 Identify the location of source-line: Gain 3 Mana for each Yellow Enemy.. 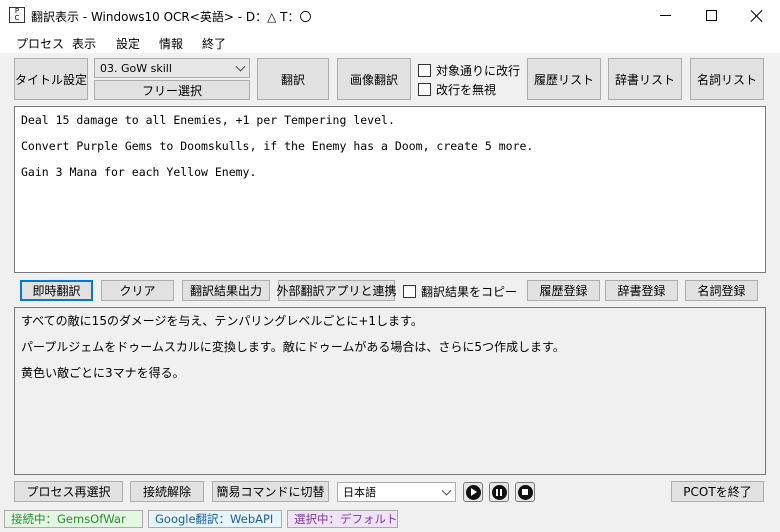
(139, 172).